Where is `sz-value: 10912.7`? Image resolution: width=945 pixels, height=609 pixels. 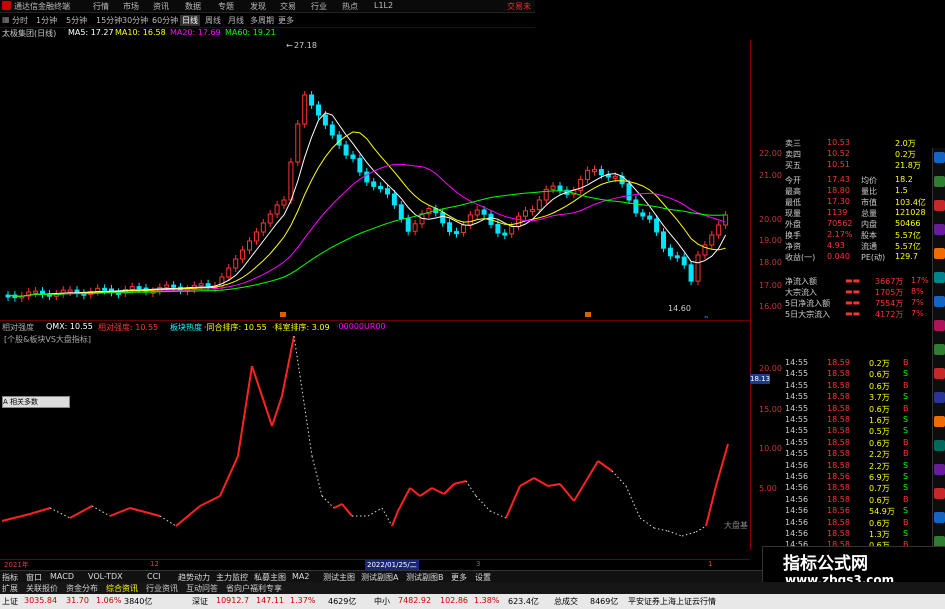
sz-value: 10912.7 is located at coordinates (233, 600).